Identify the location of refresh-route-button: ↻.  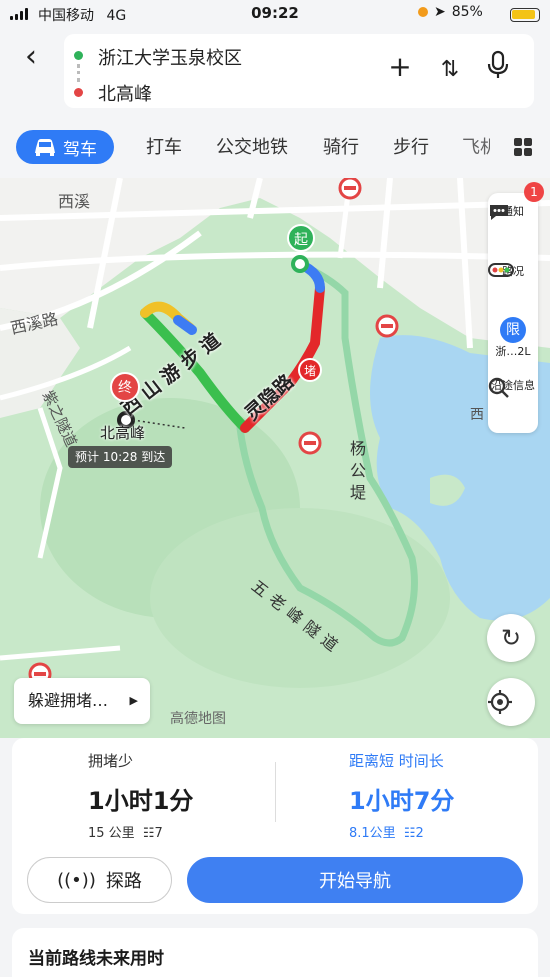
(511, 638).